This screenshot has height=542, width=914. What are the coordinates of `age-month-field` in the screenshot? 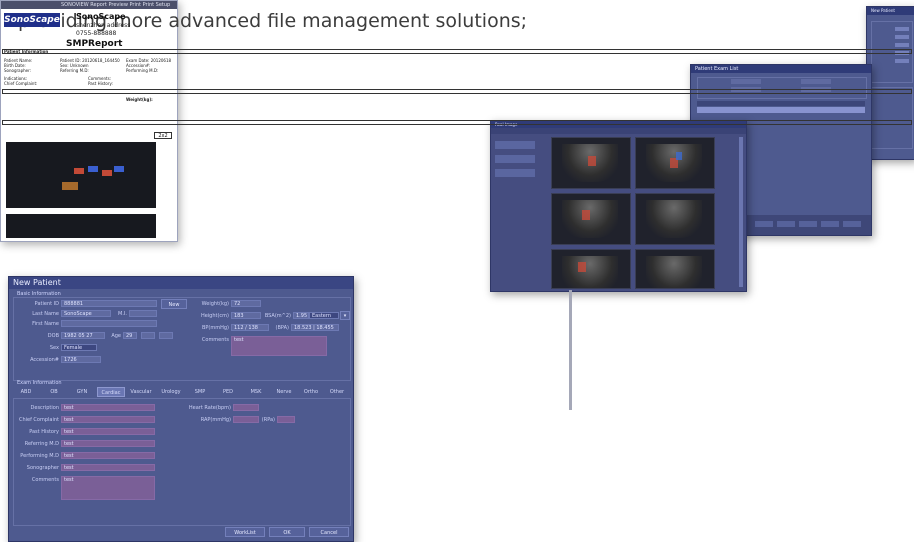 It's located at (148, 335).